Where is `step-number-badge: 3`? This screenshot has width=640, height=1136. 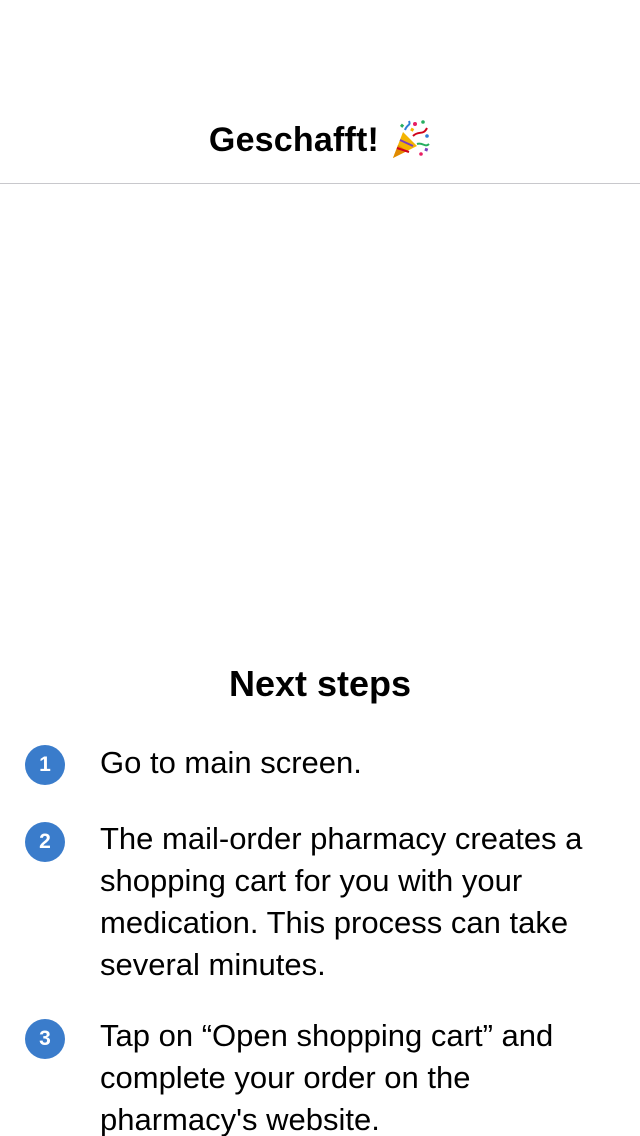
step-number-badge: 3 is located at coordinates (45, 1039).